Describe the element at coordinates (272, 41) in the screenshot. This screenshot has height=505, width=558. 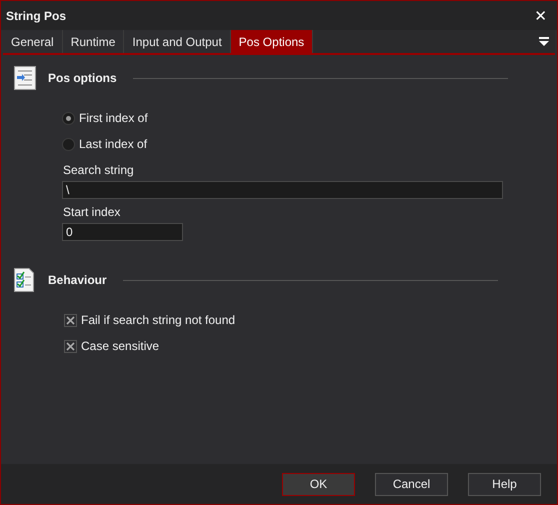
I see `tab: Pos Options` at that location.